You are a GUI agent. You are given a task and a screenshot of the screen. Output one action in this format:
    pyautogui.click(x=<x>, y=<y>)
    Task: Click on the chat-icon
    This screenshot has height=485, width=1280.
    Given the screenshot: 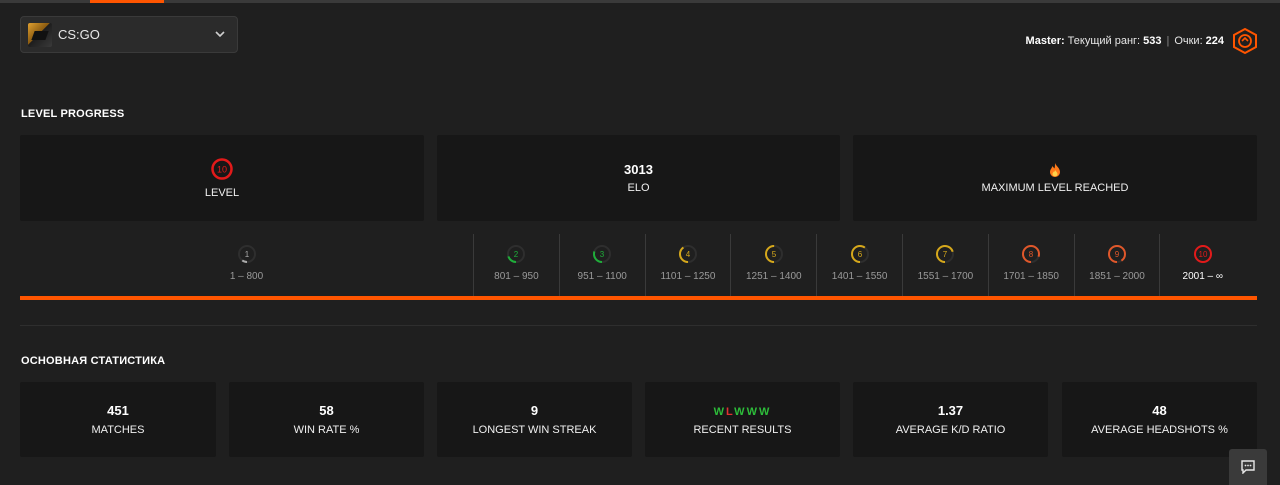 What is the action you would take?
    pyautogui.click(x=1248, y=467)
    